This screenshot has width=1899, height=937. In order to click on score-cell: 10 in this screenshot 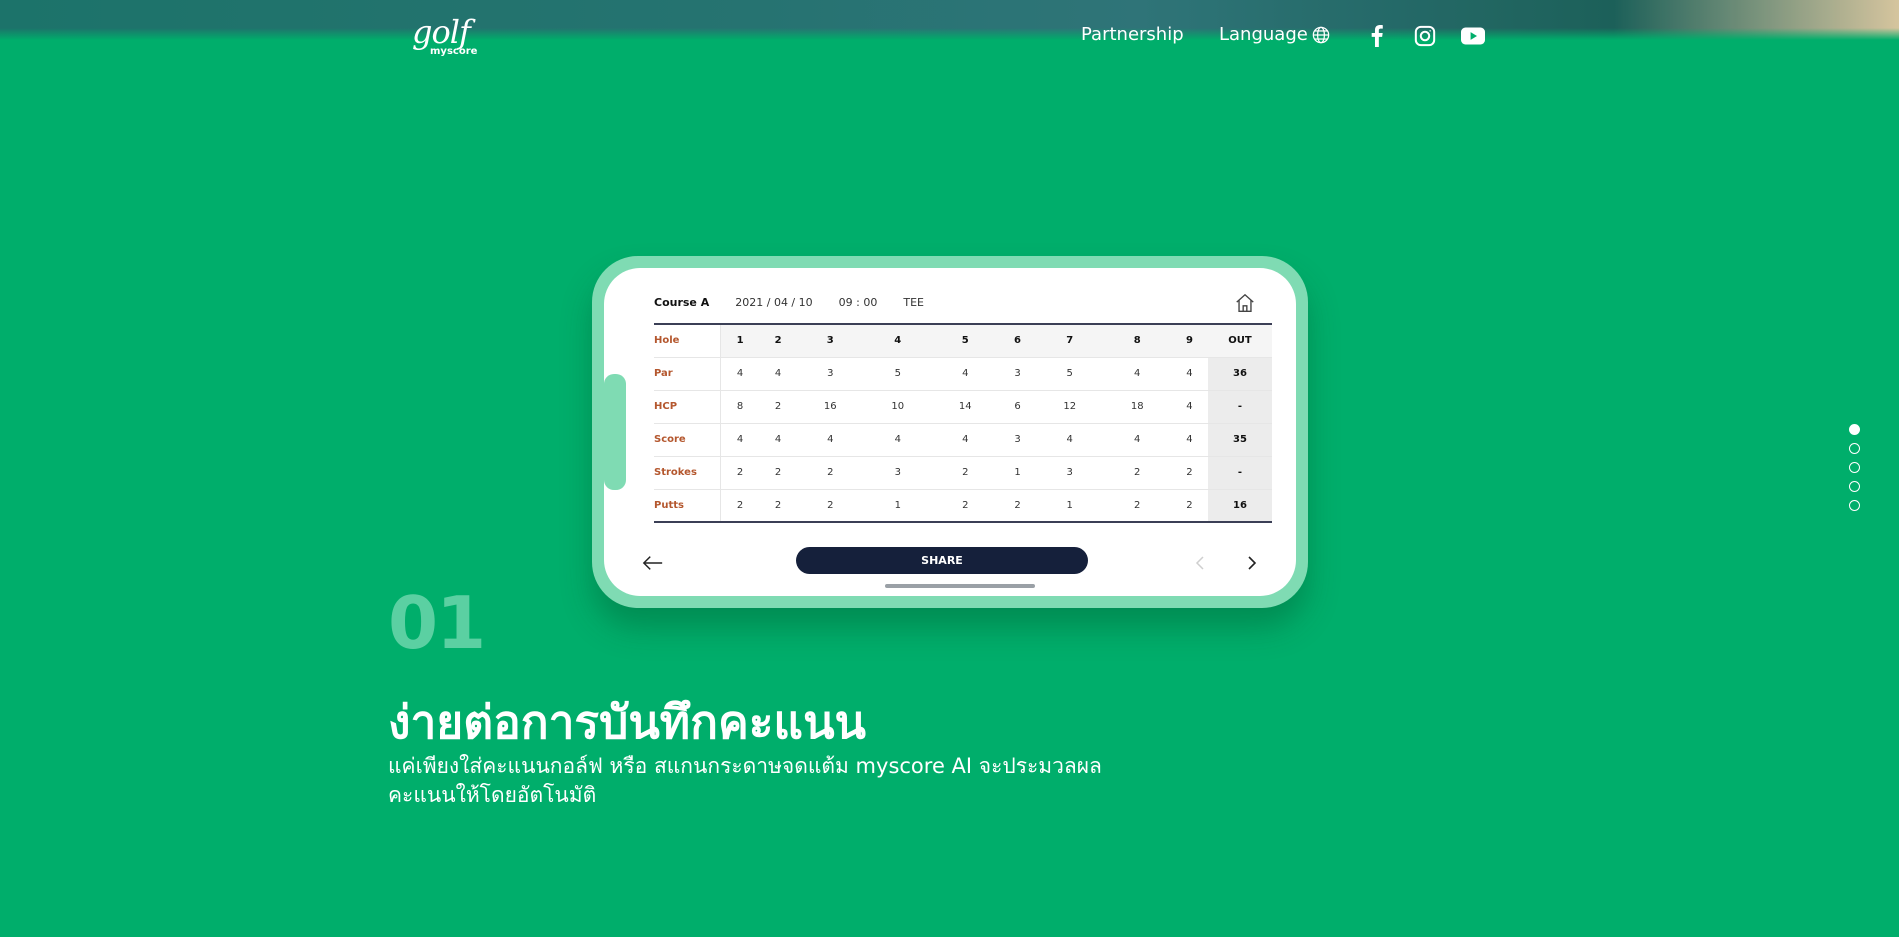, I will do `click(898, 407)`.